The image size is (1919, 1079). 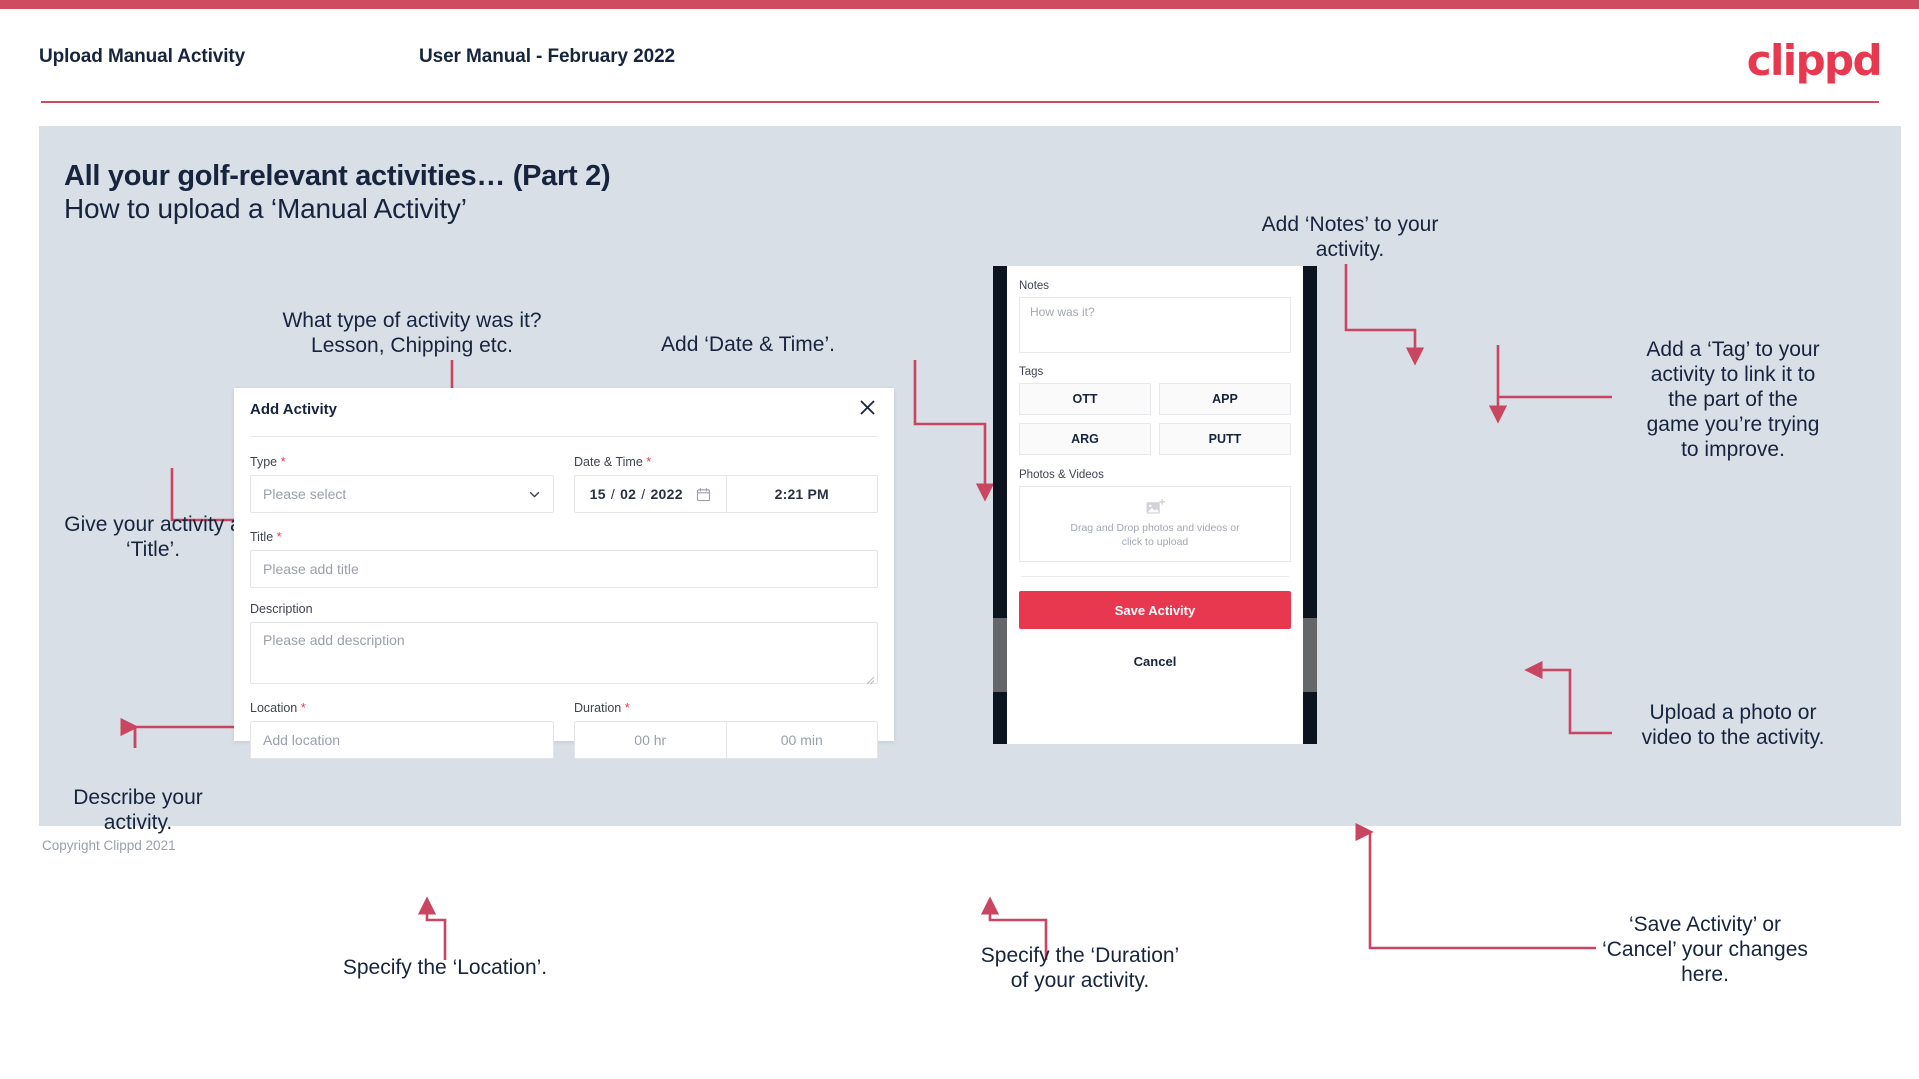 I want to click on duration-group: 00 hr 00 min, so click(x=726, y=740).